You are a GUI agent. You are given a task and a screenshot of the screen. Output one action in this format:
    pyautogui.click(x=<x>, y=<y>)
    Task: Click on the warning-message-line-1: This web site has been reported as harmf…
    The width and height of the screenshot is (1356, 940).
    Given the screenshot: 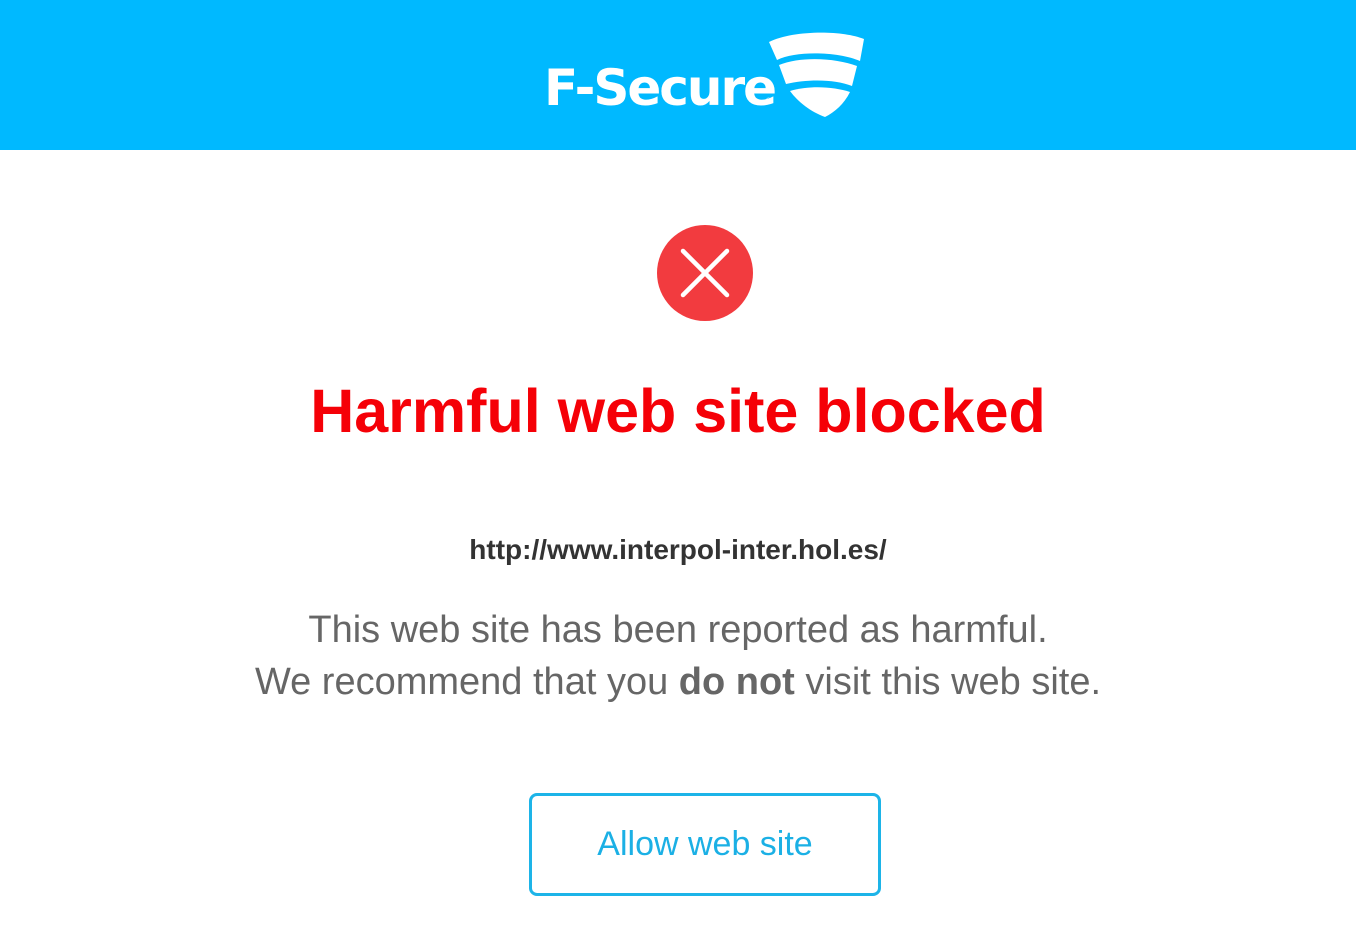 What is the action you would take?
    pyautogui.click(x=678, y=630)
    